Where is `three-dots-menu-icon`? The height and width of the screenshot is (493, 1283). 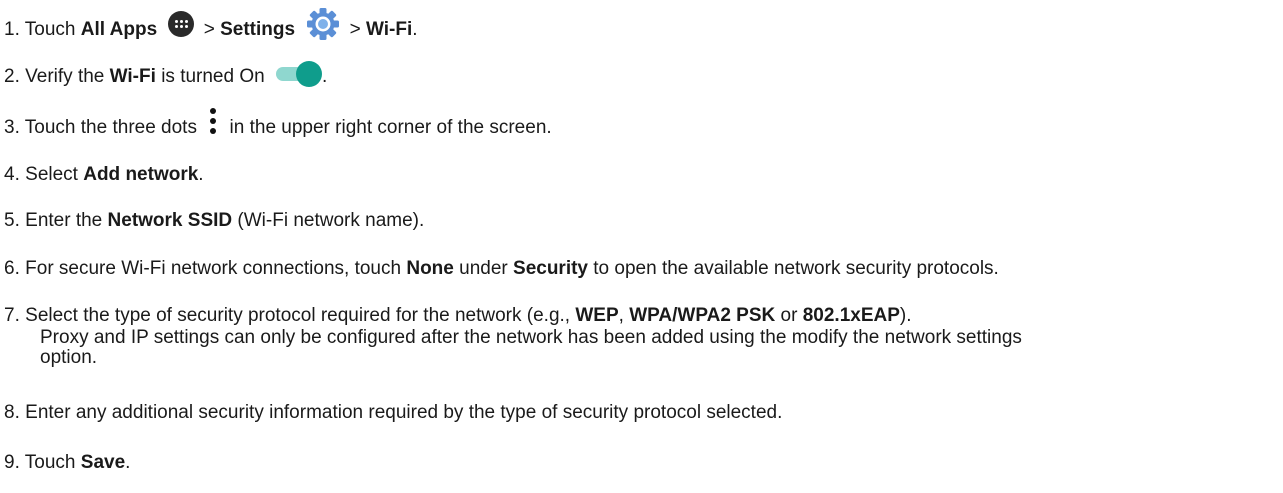
three-dots-menu-icon is located at coordinates (213, 122).